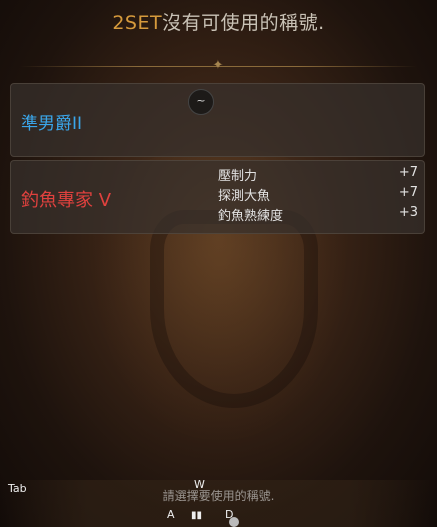 The width and height of the screenshot is (437, 527). Describe the element at coordinates (171, 514) in the screenshot. I see `a-key: A` at that location.